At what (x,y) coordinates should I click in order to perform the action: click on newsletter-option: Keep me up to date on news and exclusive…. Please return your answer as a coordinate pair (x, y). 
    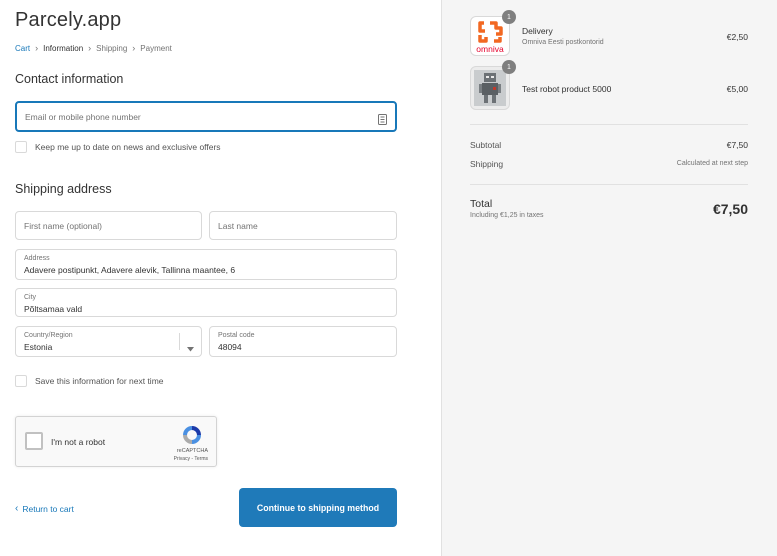
    Looking at the image, I should click on (118, 147).